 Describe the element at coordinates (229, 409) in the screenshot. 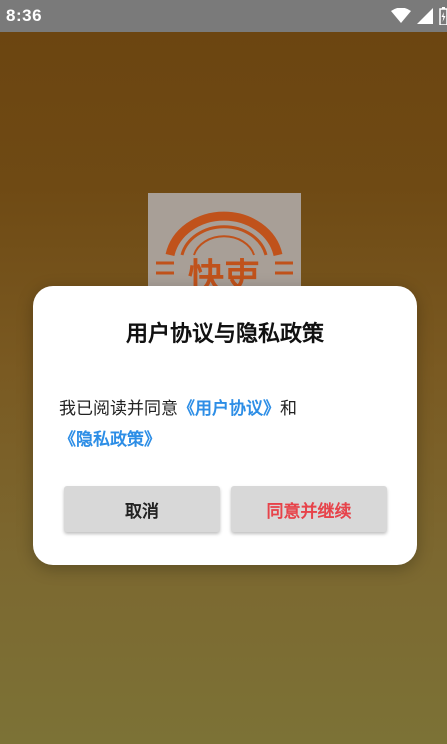

I see `user-agreement-link: 《用户协议》` at that location.